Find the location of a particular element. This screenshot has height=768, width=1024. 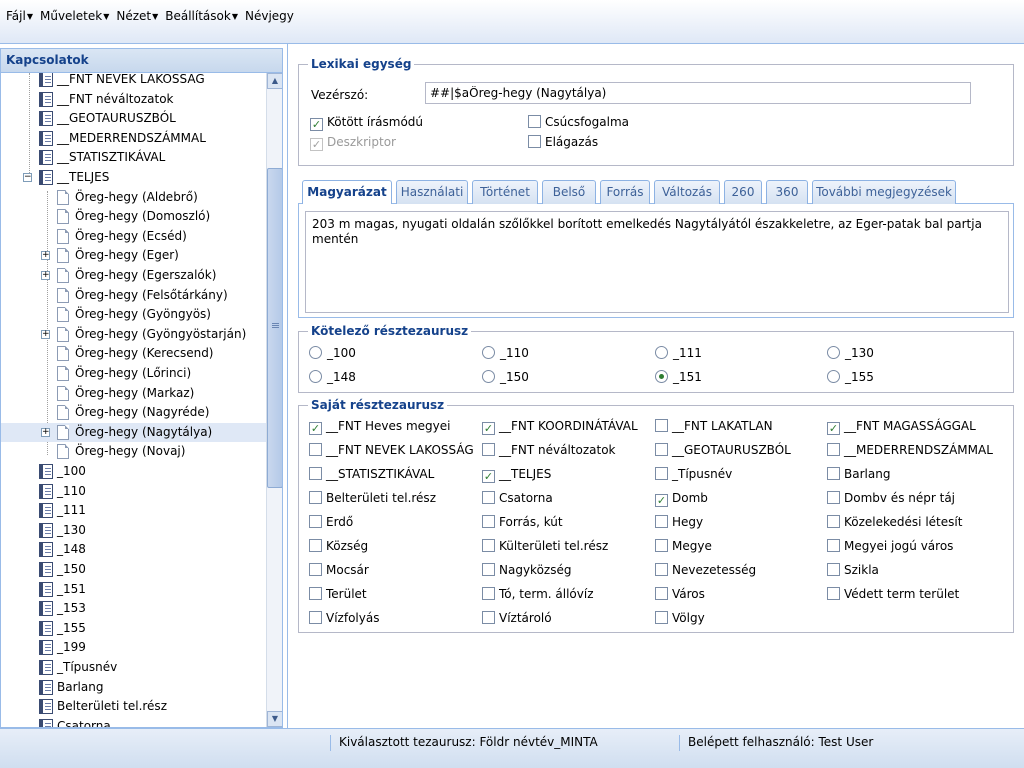

menu-3: Beállítások▼ is located at coordinates (201, 16).